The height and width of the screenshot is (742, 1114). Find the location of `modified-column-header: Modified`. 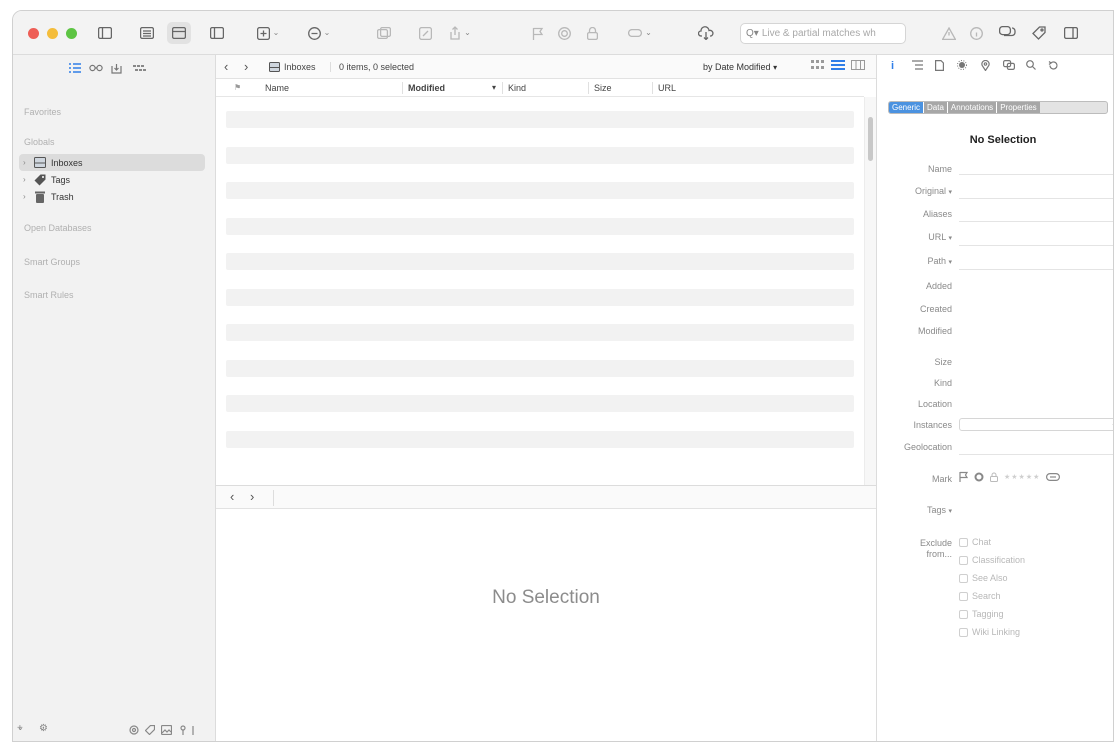

modified-column-header: Modified is located at coordinates (426, 88).